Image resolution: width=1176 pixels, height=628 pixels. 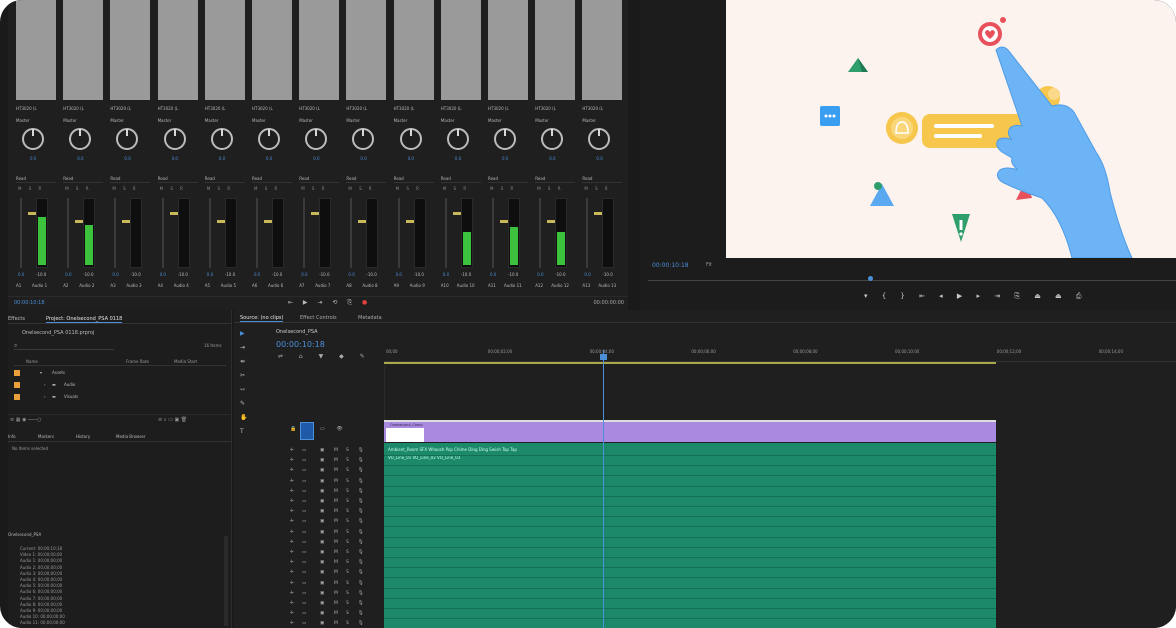 What do you see at coordinates (46, 436) in the screenshot?
I see `tab-markers: Markers` at bounding box center [46, 436].